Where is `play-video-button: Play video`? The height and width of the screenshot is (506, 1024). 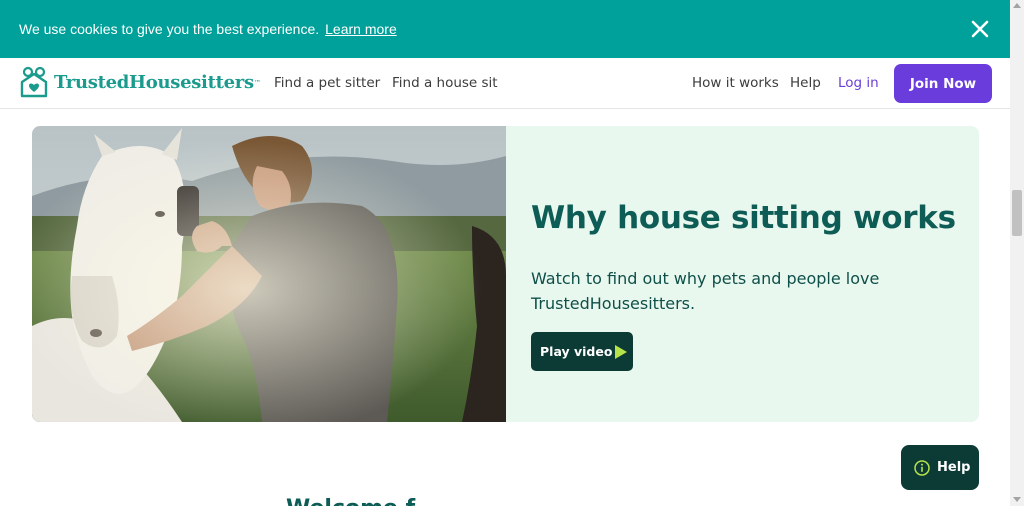 play-video-button: Play video is located at coordinates (582, 351).